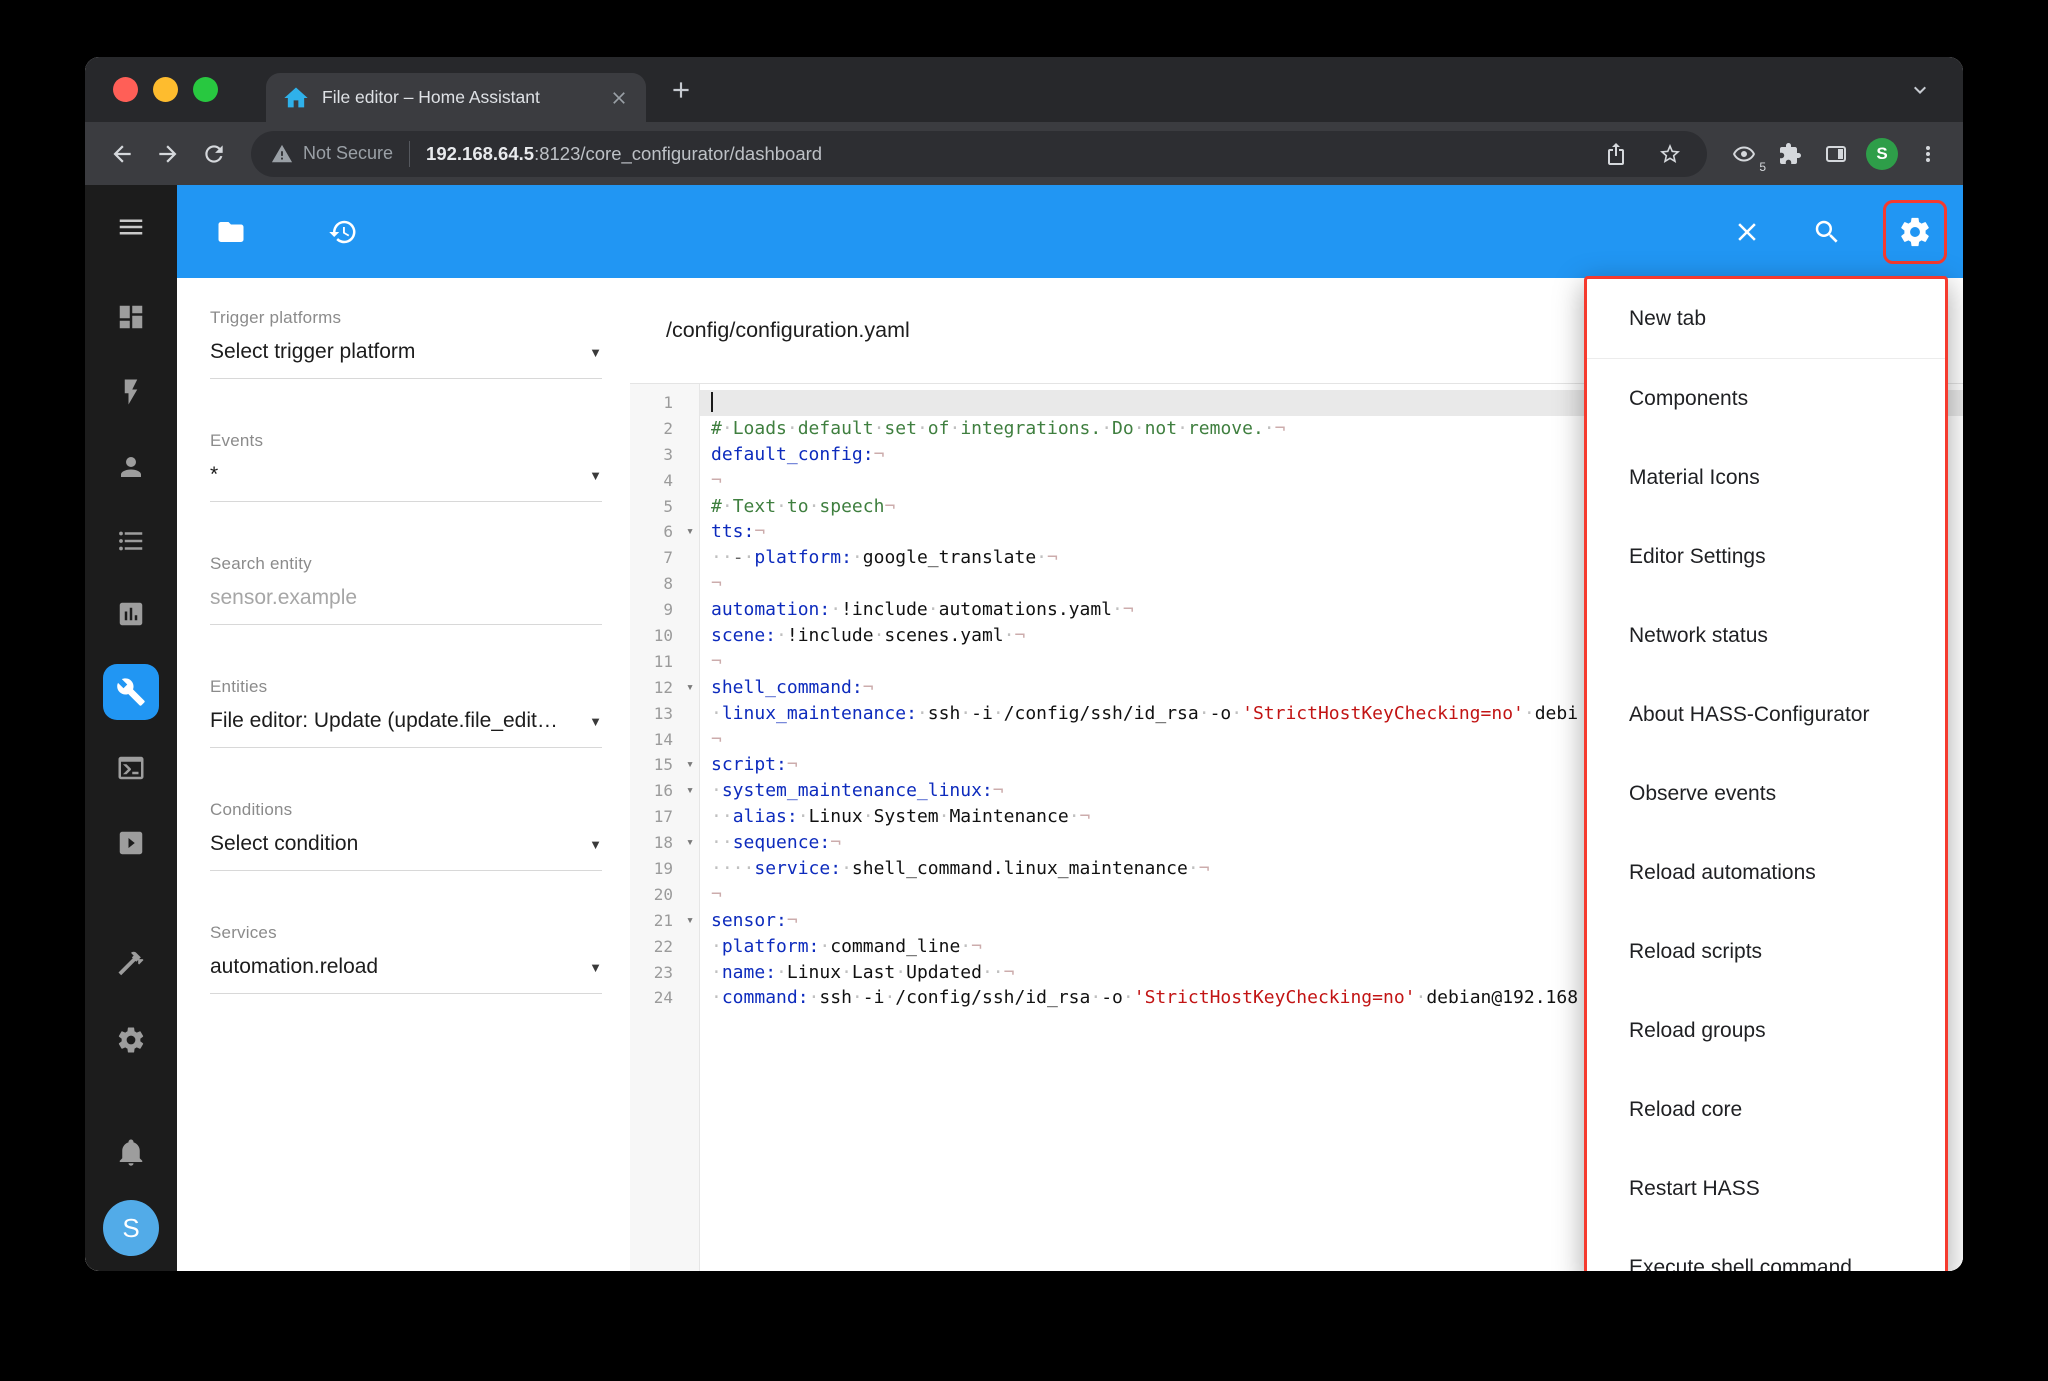 The width and height of the screenshot is (2048, 1381). What do you see at coordinates (332, 154) in the screenshot?
I see `security-chip: Not Secure` at bounding box center [332, 154].